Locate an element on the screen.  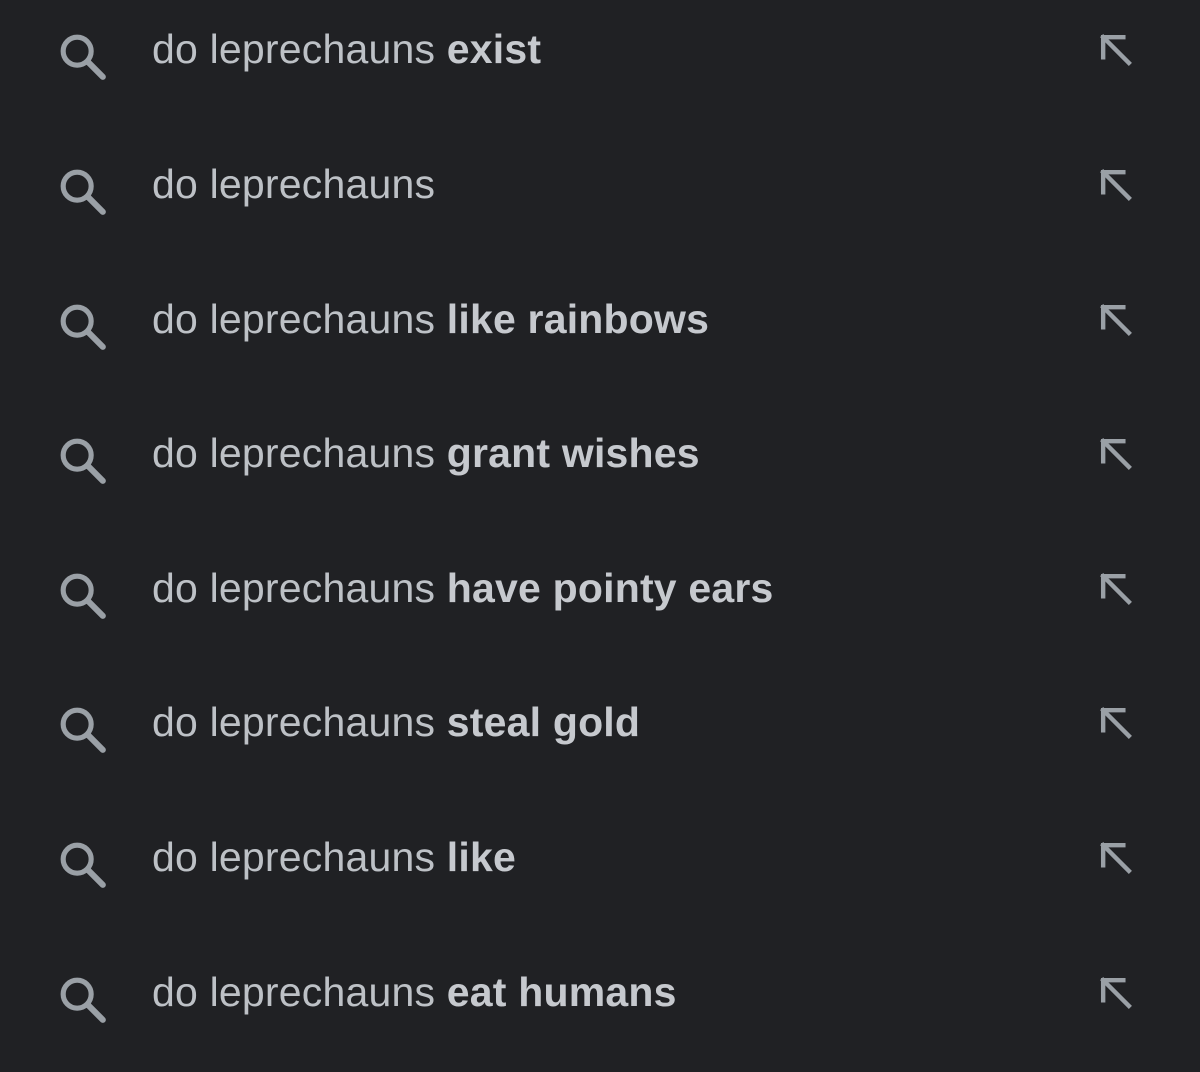
suggestion-text: do leprechauns grant wishes is located at coordinates (426, 453).